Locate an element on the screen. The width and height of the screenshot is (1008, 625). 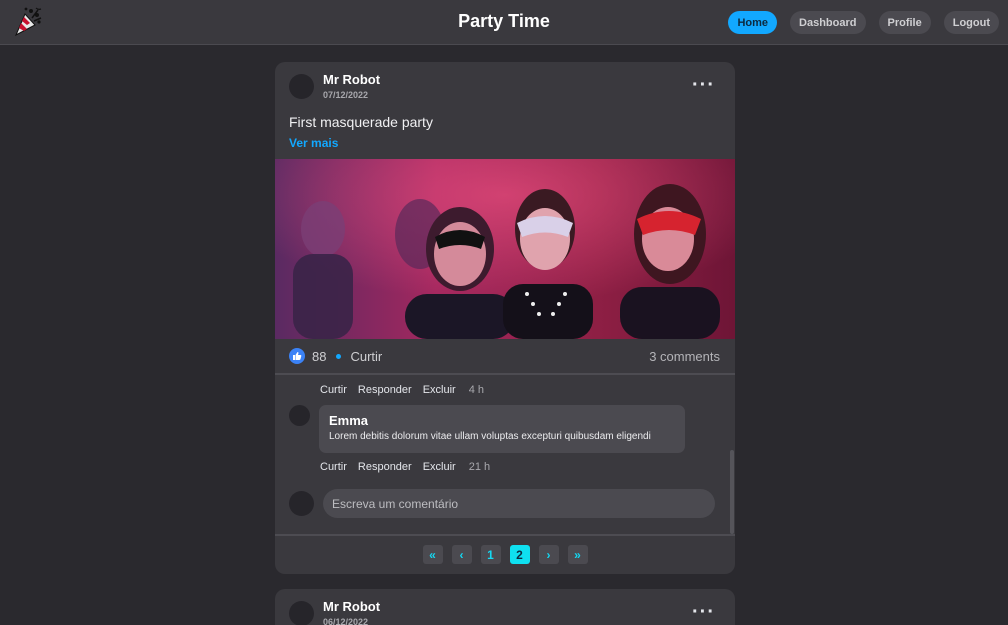
comments-pagination: « ‹ 1 2 › » is located at coordinates (505, 554).